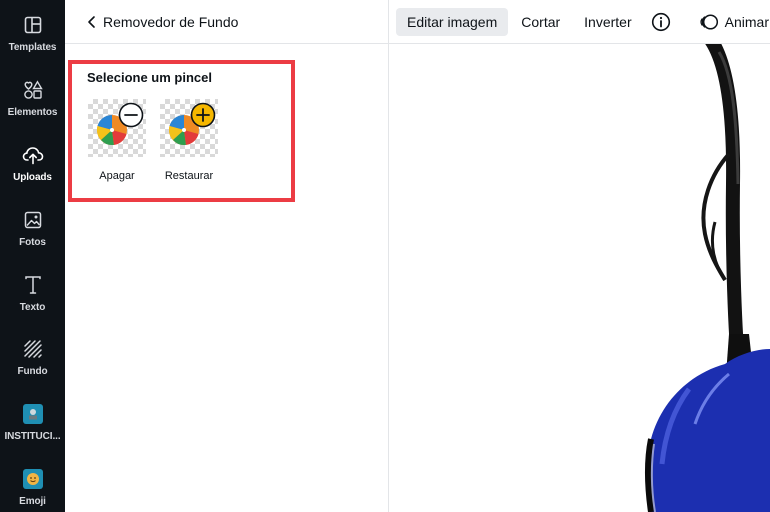  I want to click on sidebar-item-photos: Fotos, so click(32, 239).